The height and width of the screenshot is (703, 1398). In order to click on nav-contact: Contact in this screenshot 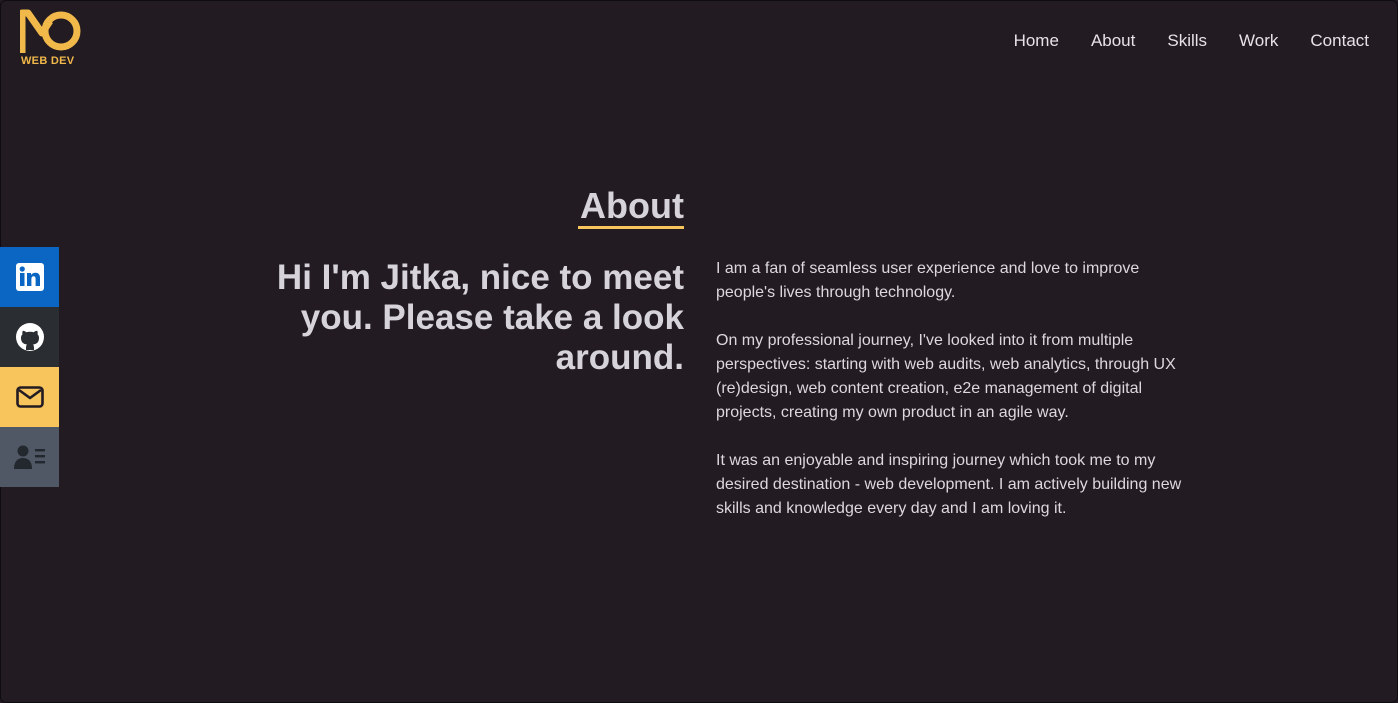, I will do `click(1339, 41)`.